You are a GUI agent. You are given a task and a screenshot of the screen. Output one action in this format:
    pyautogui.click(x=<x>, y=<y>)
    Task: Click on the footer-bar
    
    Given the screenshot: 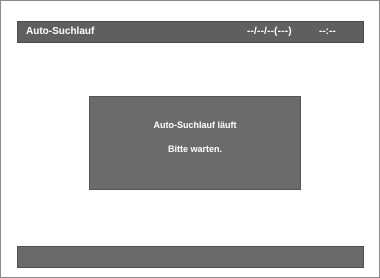 What is the action you would take?
    pyautogui.click(x=190, y=257)
    